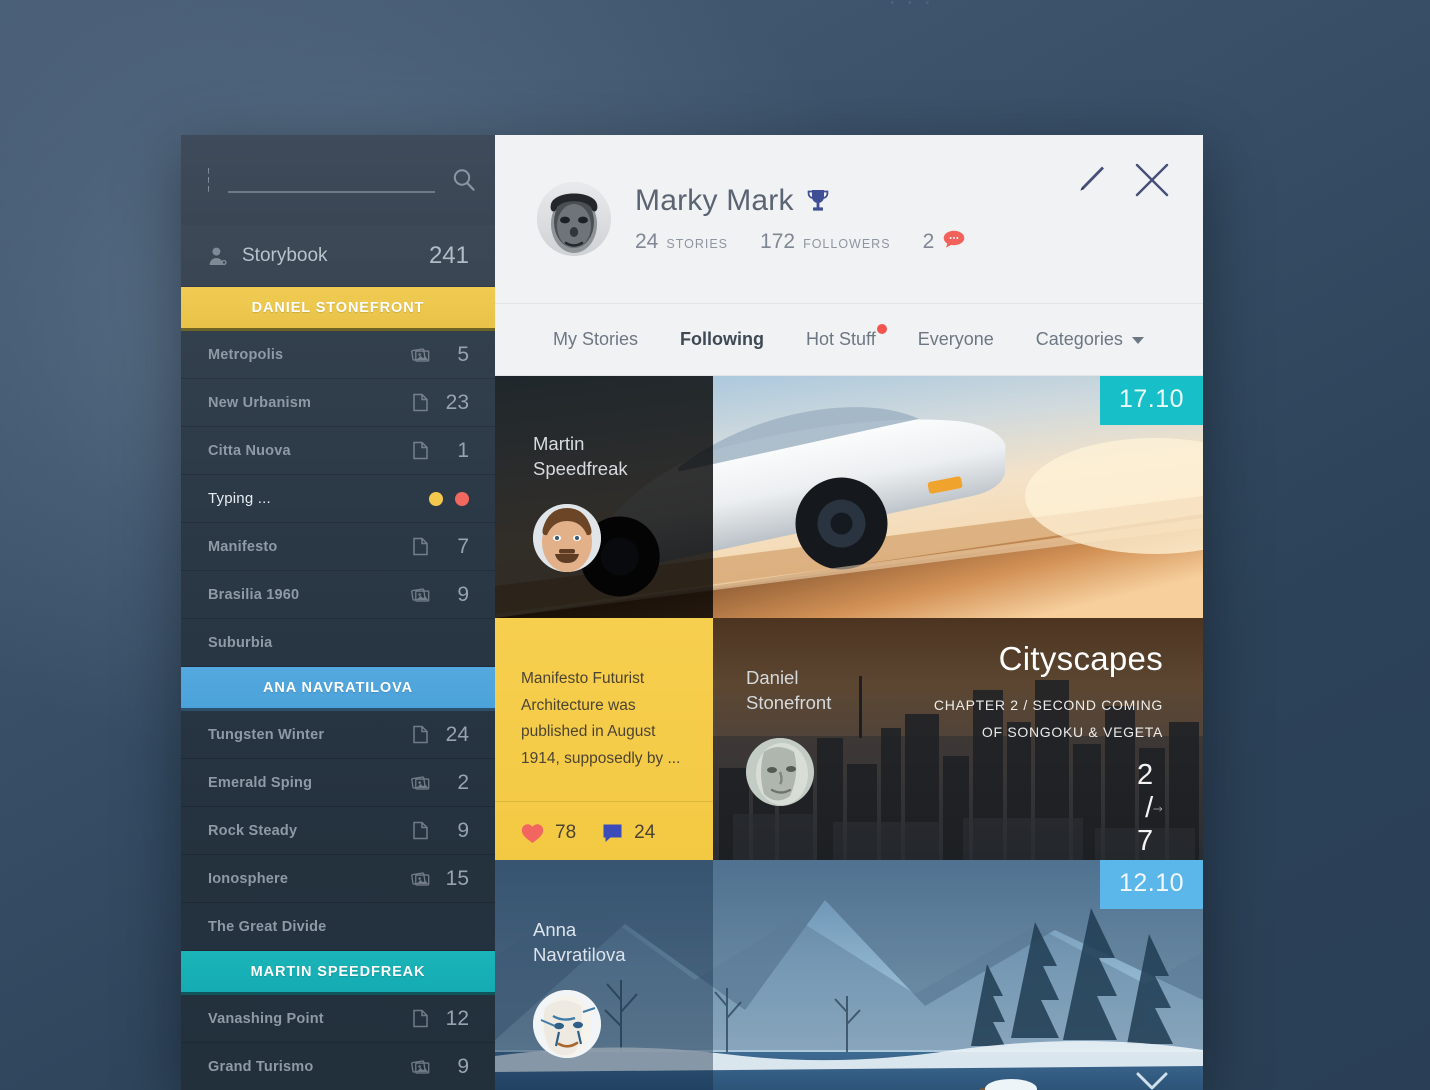 This screenshot has height=1090, width=1430. I want to click on story-title: Cityscapes, so click(1080, 658).